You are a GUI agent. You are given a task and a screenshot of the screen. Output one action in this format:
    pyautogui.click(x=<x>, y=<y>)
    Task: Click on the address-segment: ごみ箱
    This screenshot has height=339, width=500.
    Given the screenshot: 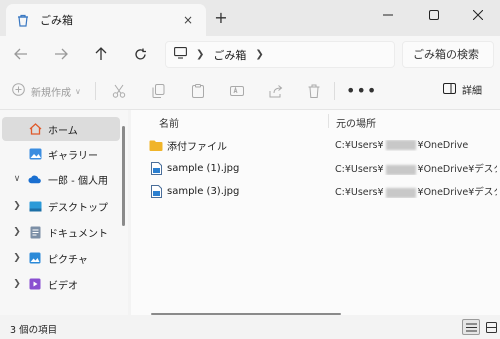 What is the action you would take?
    pyautogui.click(x=229, y=55)
    